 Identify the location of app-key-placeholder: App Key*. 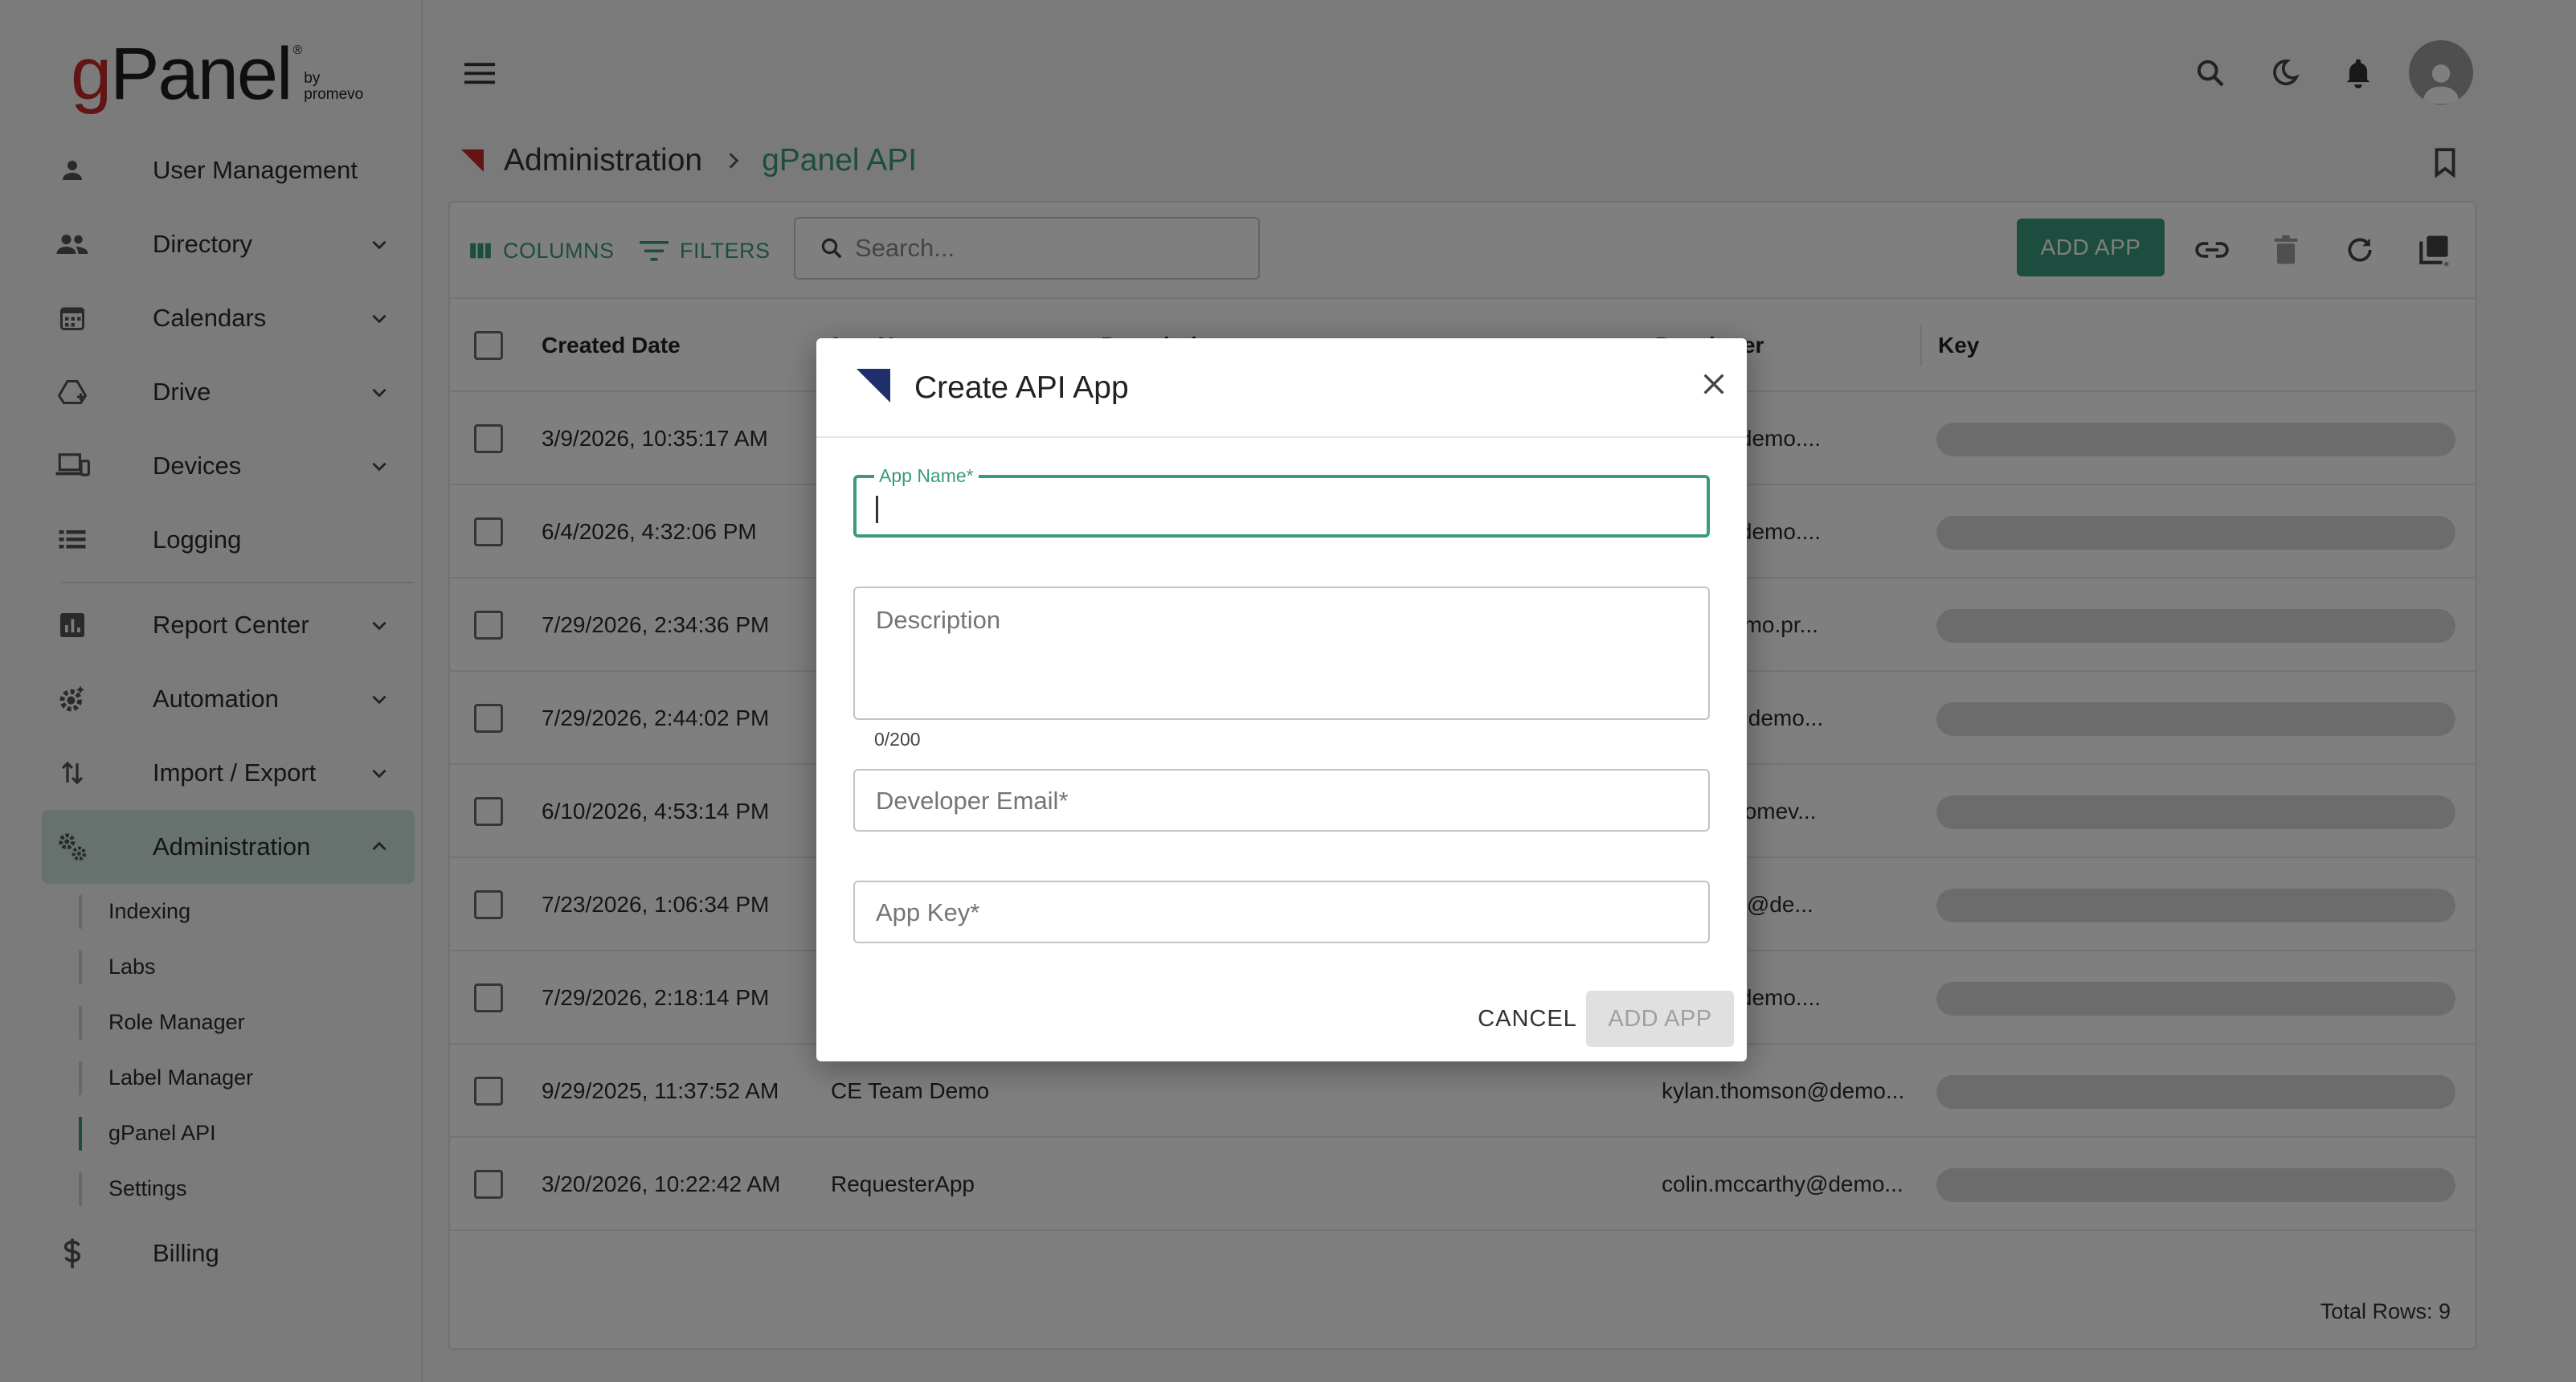
(928, 912).